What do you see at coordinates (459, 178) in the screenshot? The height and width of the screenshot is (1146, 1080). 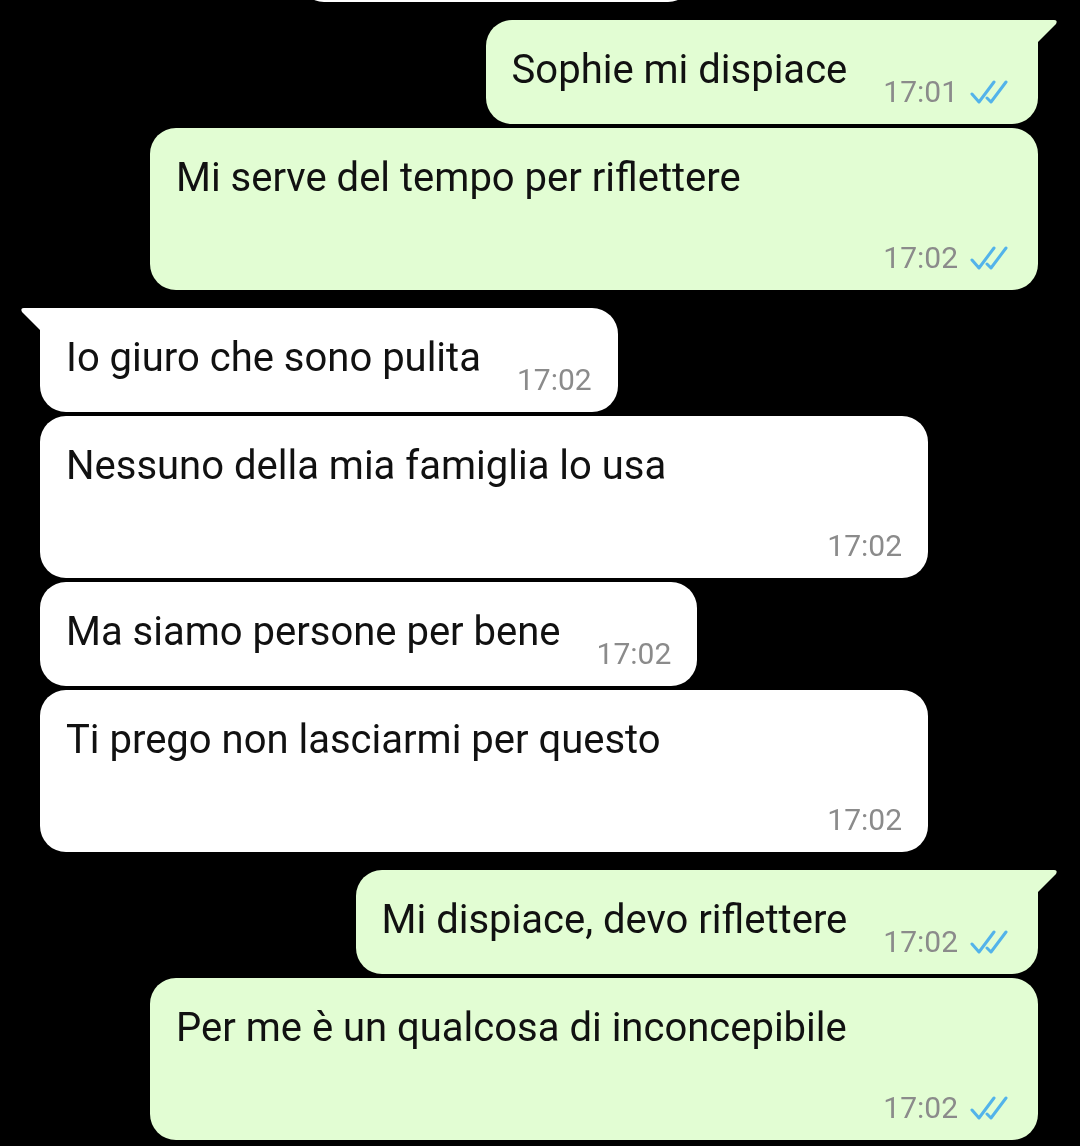 I see `message-text: Mi serve del tempo per riflettere` at bounding box center [459, 178].